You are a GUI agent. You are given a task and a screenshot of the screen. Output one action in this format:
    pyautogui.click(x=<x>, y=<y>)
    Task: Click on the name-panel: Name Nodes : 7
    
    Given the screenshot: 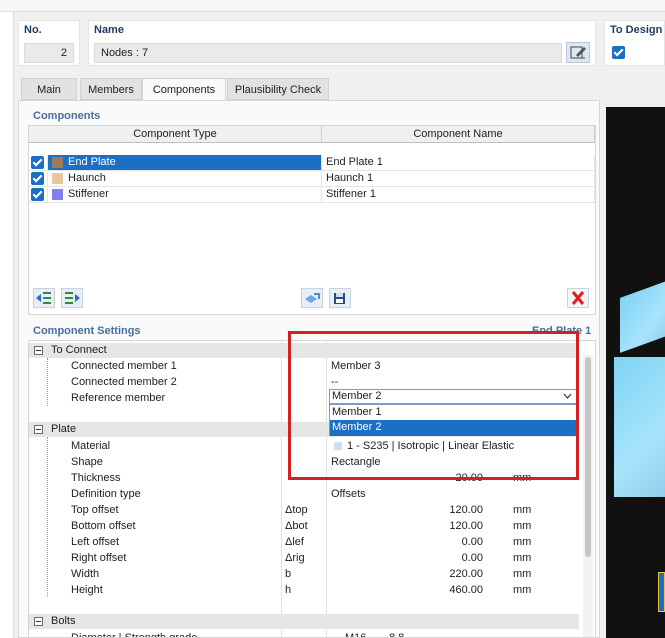 What is the action you would take?
    pyautogui.click(x=342, y=43)
    